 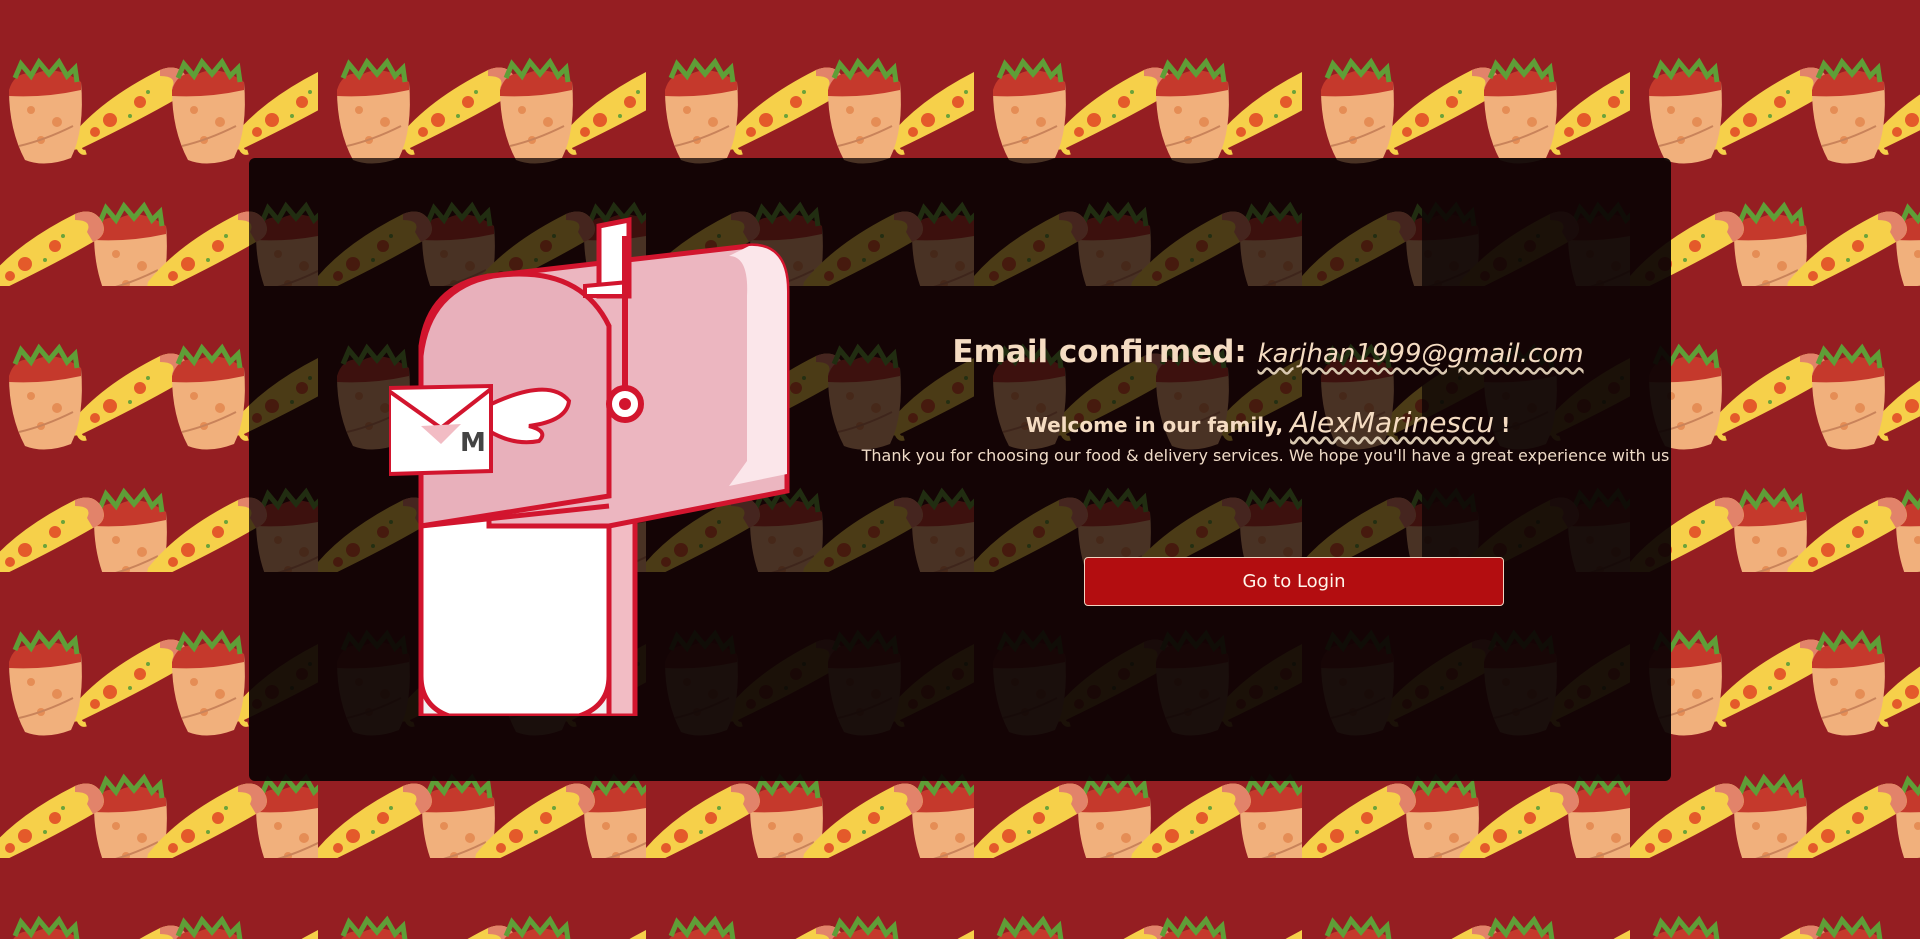 I want to click on confirmation-title: Email confirmed: karjhan1999@gmail.com, so click(x=1247, y=352).